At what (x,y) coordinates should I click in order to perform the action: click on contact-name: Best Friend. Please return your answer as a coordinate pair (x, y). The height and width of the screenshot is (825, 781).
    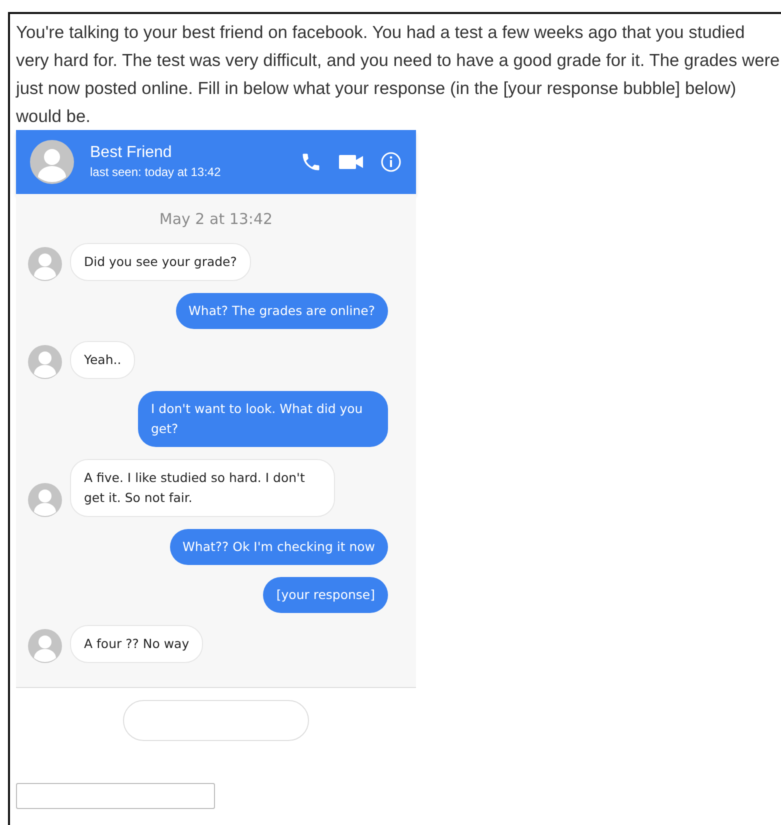
    Looking at the image, I should click on (131, 153).